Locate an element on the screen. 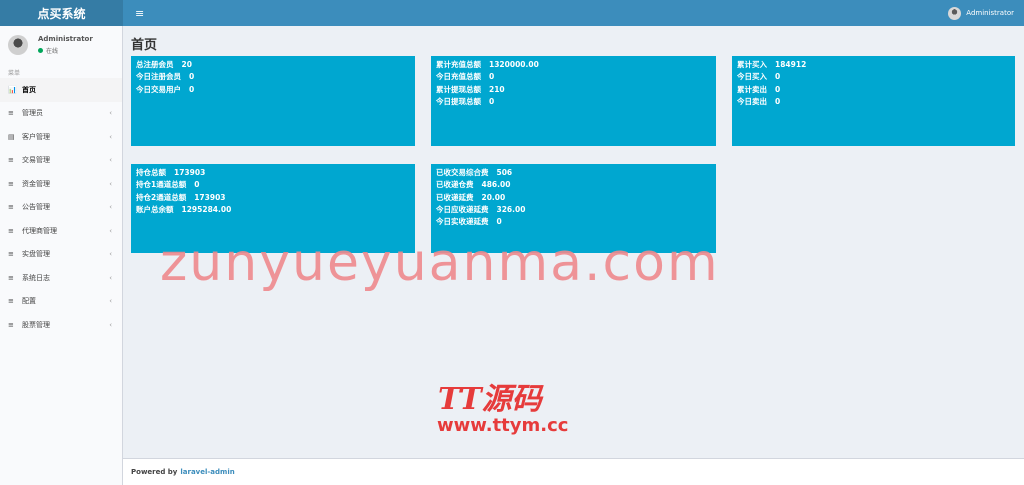  stat-row: 今日注册会员 0 is located at coordinates (273, 77).